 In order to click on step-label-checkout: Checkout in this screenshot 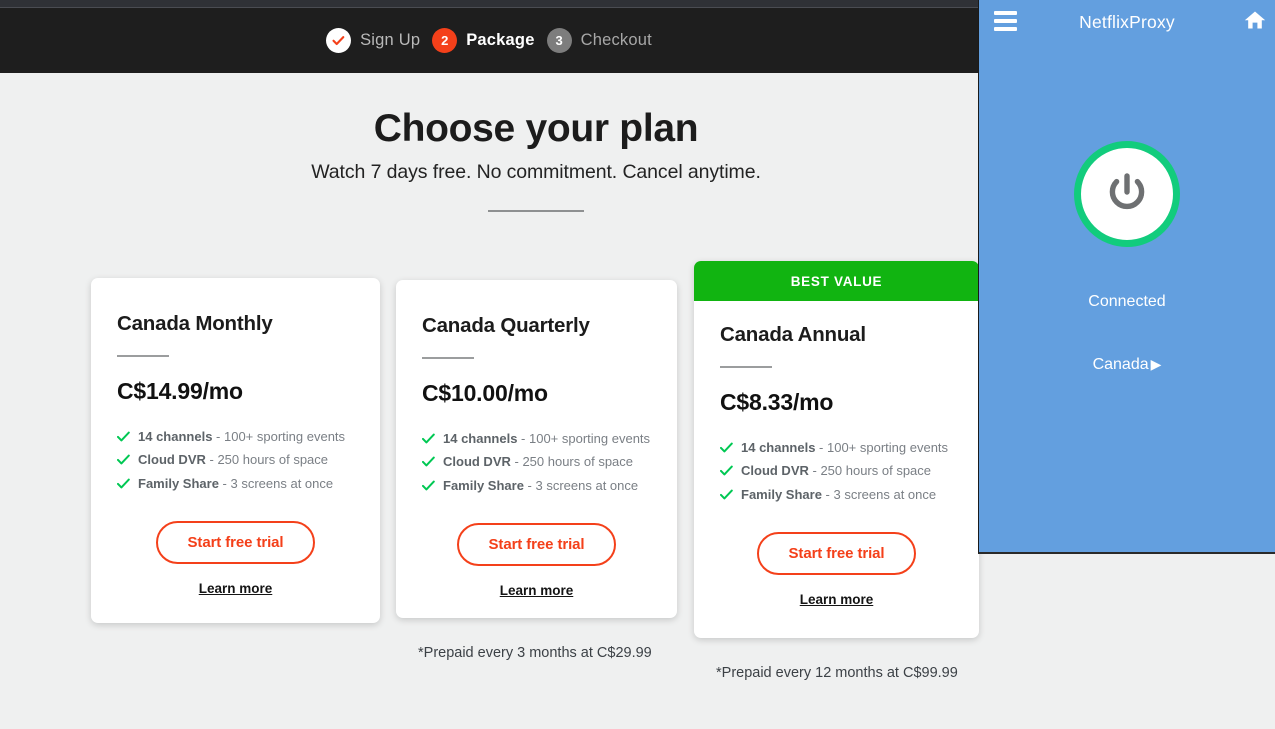, I will do `click(616, 40)`.